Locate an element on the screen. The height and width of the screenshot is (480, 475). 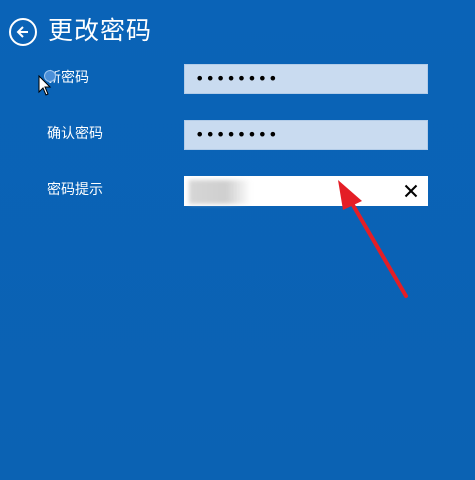
password-hint-label: 密码提示 is located at coordinates (75, 190).